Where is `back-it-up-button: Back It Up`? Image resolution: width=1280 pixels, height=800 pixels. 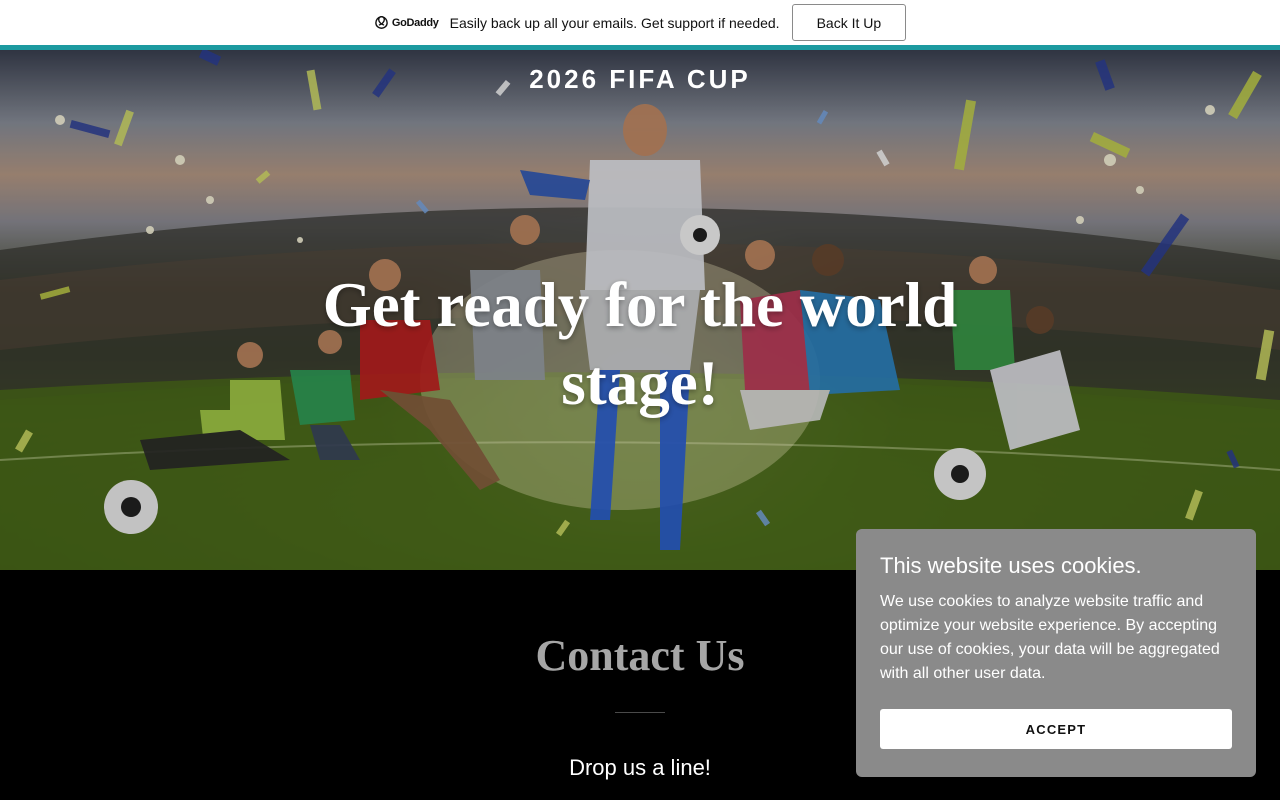
back-it-up-button: Back It Up is located at coordinates (849, 22).